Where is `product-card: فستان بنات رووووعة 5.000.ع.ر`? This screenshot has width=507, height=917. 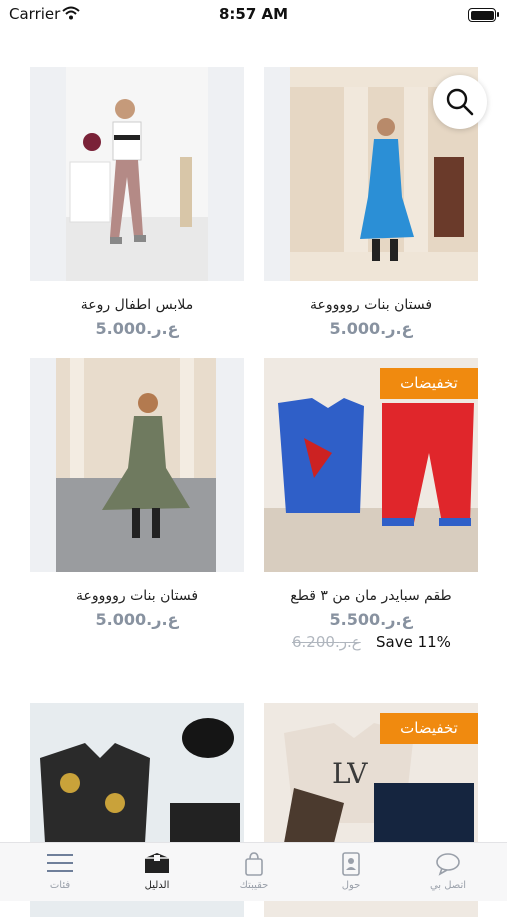
product-card: فستان بنات رووووعة 5.000.ع.ر is located at coordinates (137, 493).